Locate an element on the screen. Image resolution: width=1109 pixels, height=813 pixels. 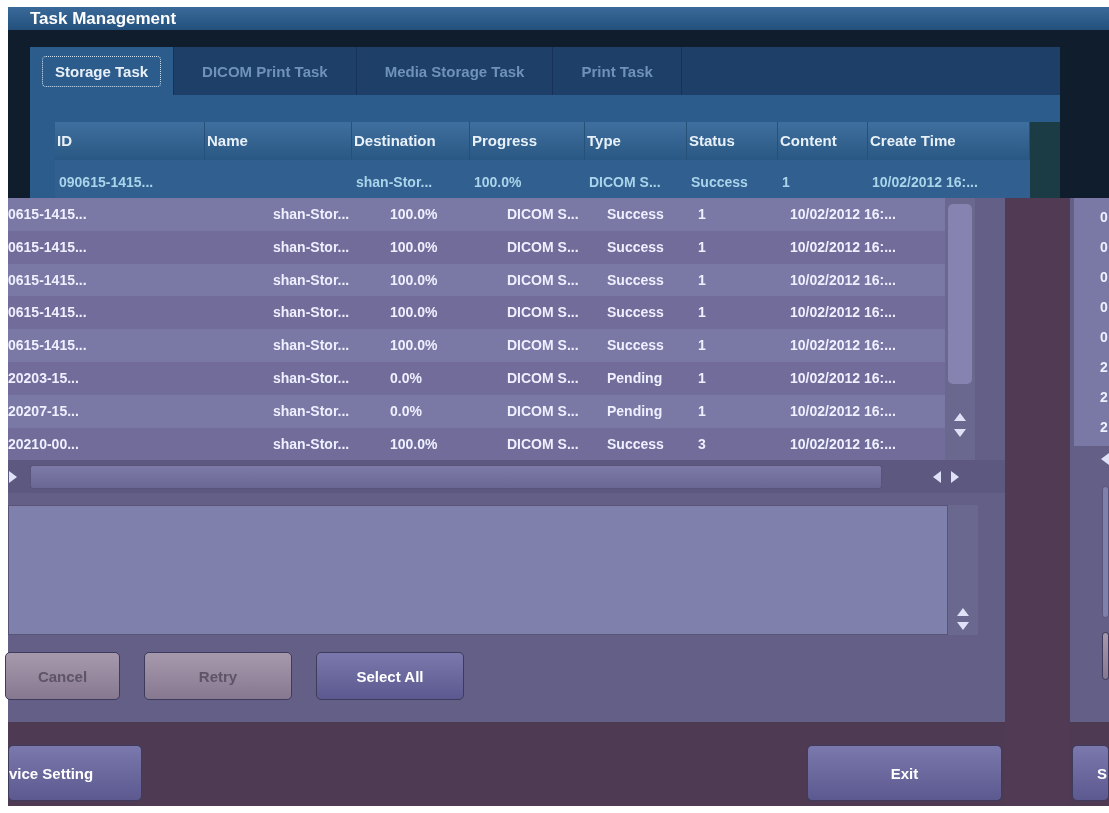
footer-button: vice Setting is located at coordinates (75, 773).